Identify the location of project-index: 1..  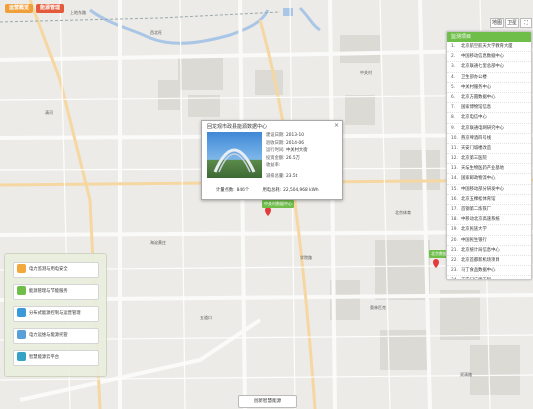
(453, 46).